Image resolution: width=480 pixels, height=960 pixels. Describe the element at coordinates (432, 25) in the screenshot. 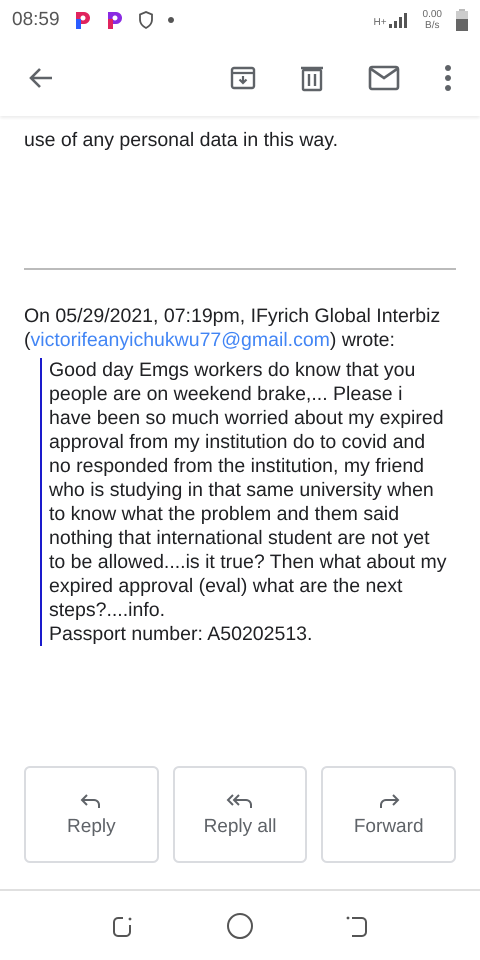

I see `speed-unit: B/s` at that location.